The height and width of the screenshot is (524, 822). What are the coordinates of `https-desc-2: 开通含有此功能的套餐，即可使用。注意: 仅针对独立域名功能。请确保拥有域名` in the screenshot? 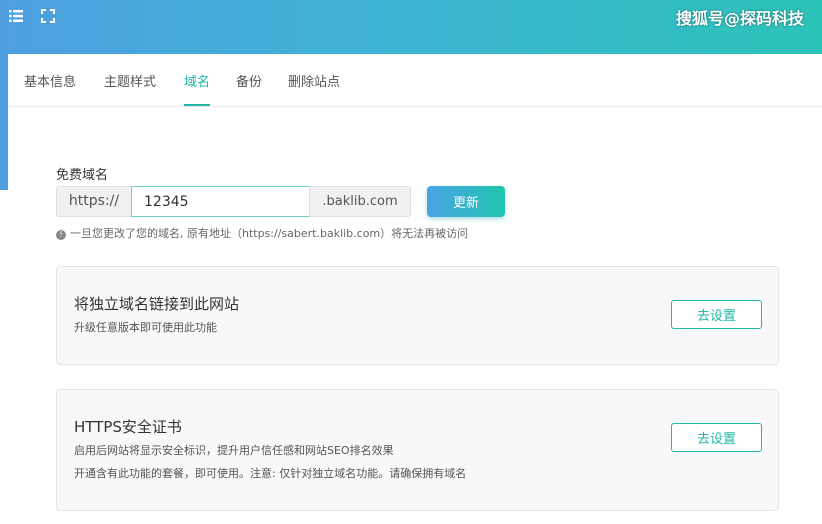 It's located at (270, 473).